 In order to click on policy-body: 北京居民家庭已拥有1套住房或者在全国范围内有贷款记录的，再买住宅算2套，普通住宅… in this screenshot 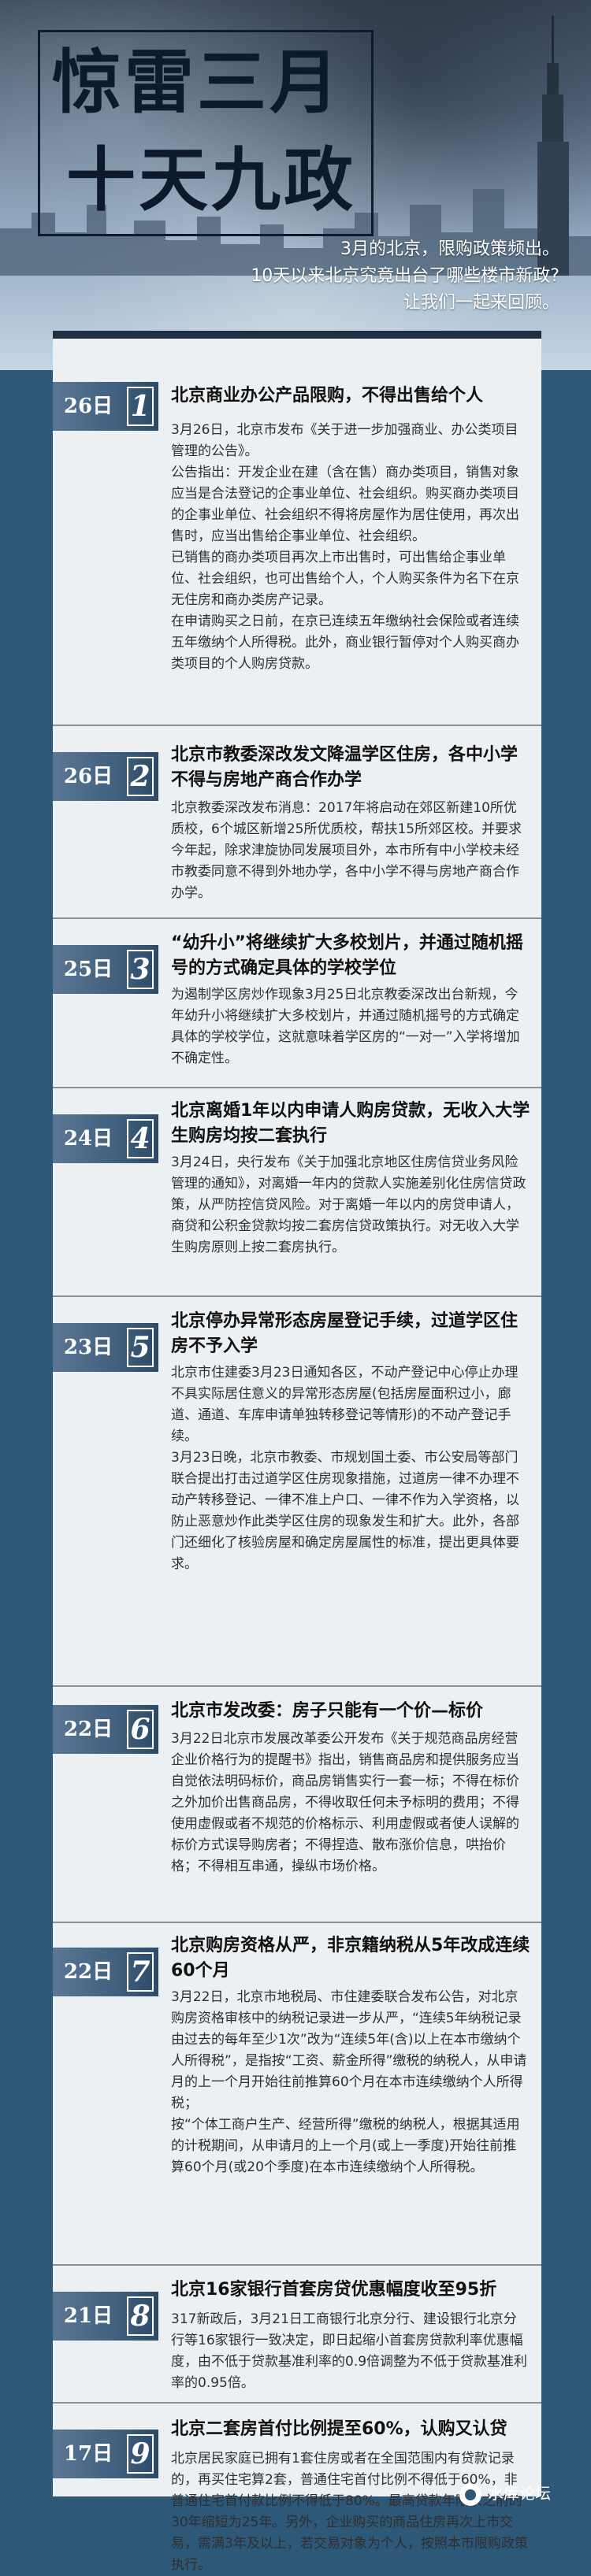, I will do `click(351, 2512)`.